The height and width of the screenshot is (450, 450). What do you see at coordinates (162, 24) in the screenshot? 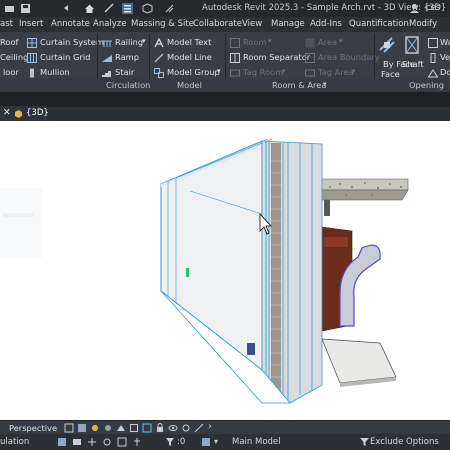
I see `tab-massing-site: Massing & Site` at bounding box center [162, 24].